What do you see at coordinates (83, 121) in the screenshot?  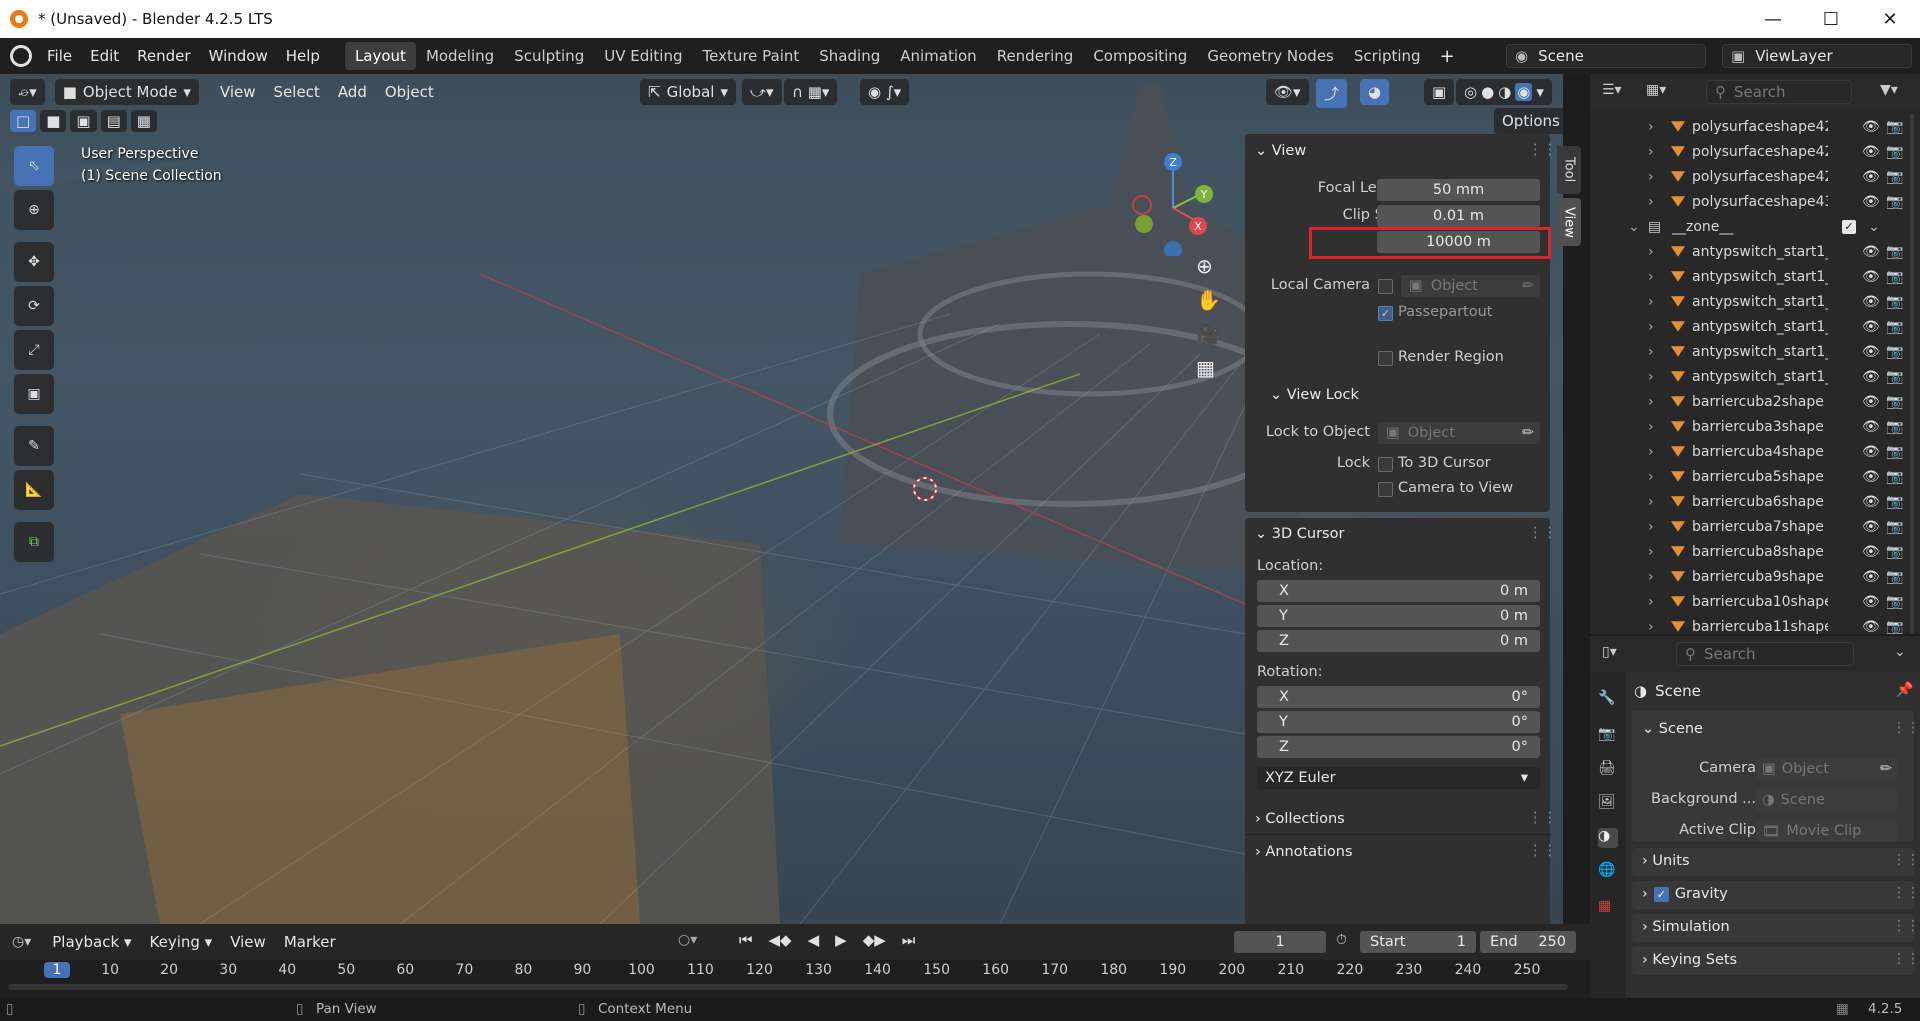 I see `select-subtract-icon: ▣` at bounding box center [83, 121].